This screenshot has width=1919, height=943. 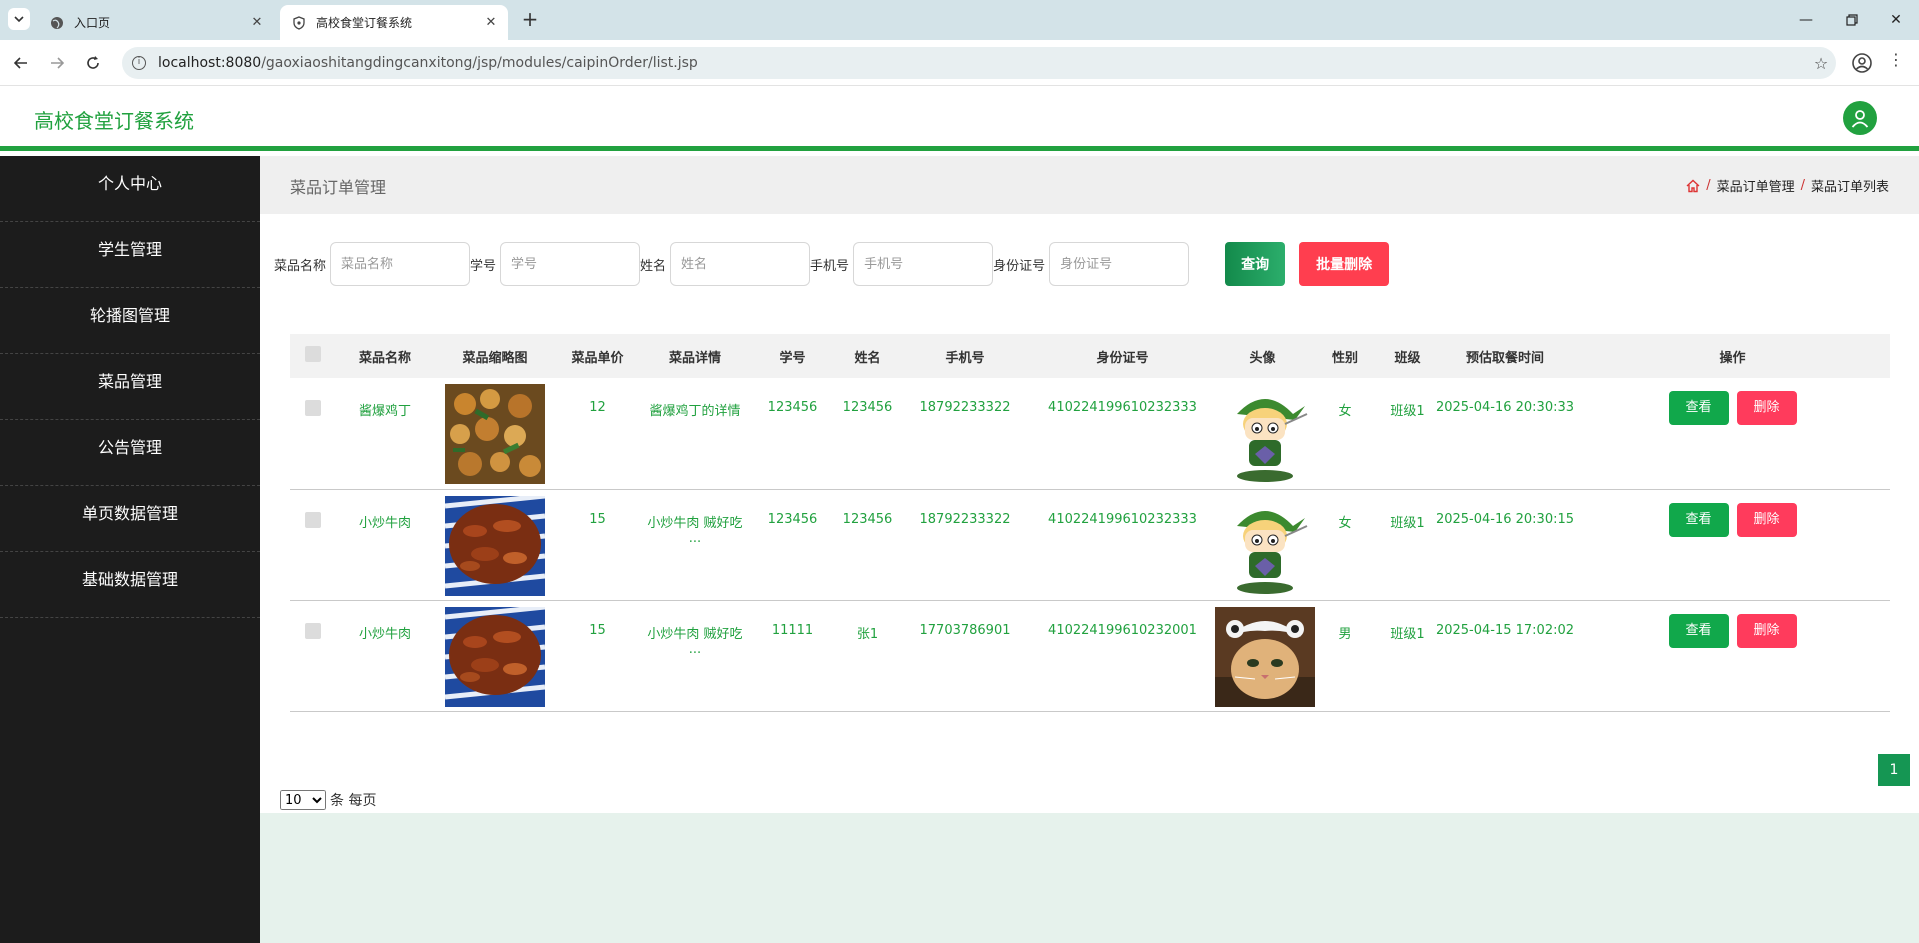 What do you see at coordinates (792, 545) in the screenshot?
I see `cell-student-no: 123456` at bounding box center [792, 545].